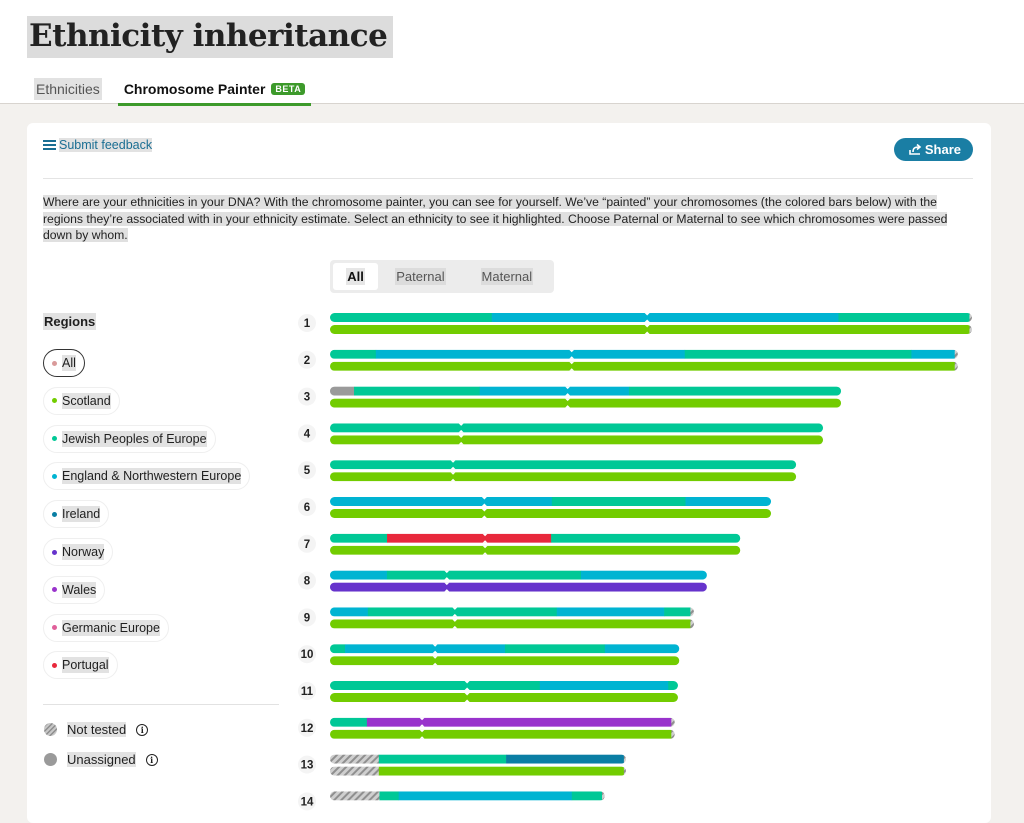 The width and height of the screenshot is (1024, 823). Describe the element at coordinates (76, 514) in the screenshot. I see `region-chip-ireland: Ireland` at that location.